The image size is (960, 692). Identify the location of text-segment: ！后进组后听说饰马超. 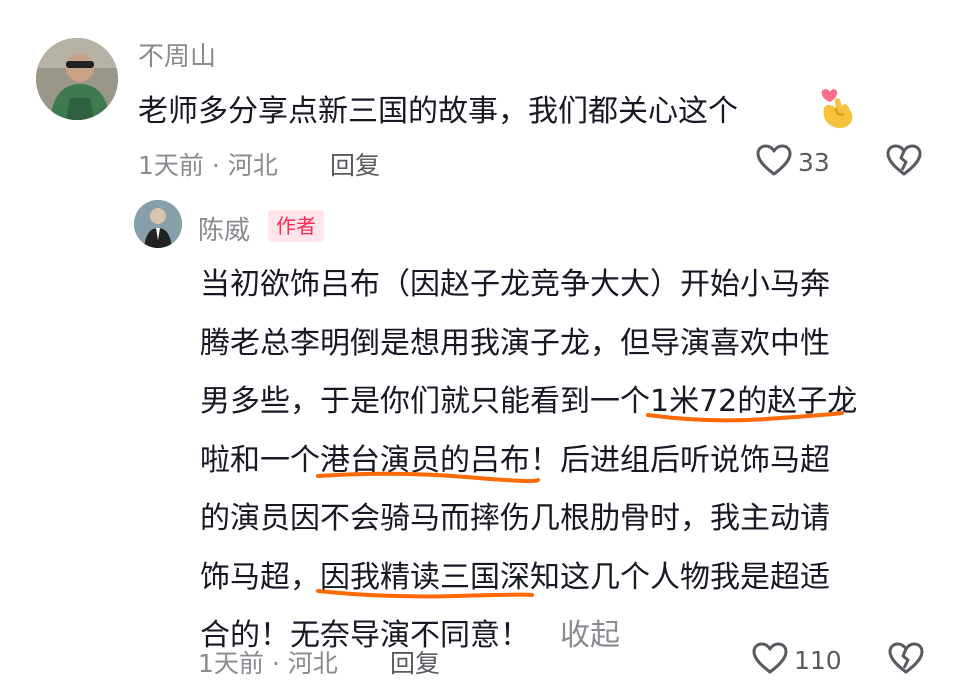
(680, 460).